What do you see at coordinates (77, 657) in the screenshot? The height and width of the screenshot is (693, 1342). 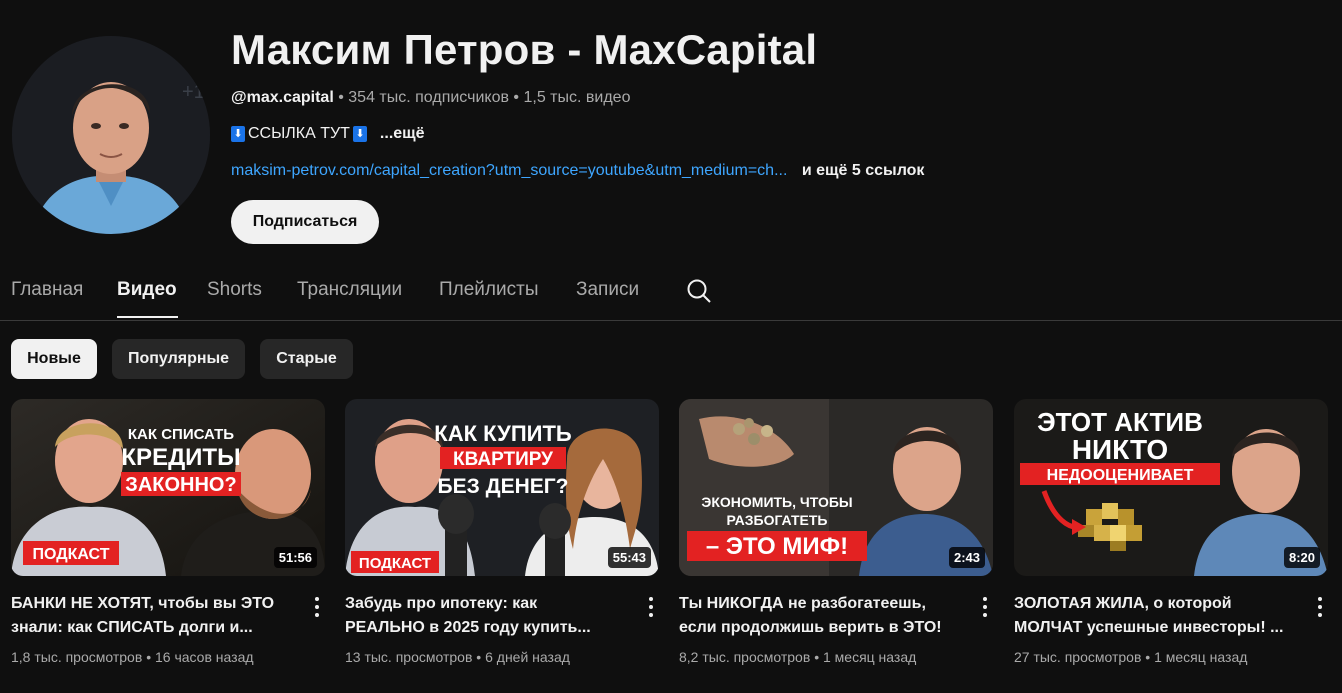 I see `video-views: 1,8 тыс. просмотров` at bounding box center [77, 657].